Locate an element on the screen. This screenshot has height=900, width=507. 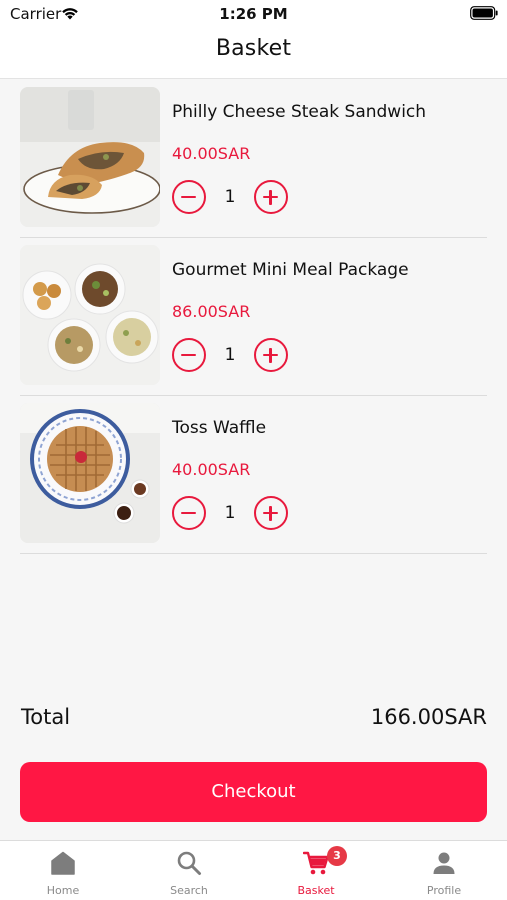
checkout-button: Checkout is located at coordinates (253, 792).